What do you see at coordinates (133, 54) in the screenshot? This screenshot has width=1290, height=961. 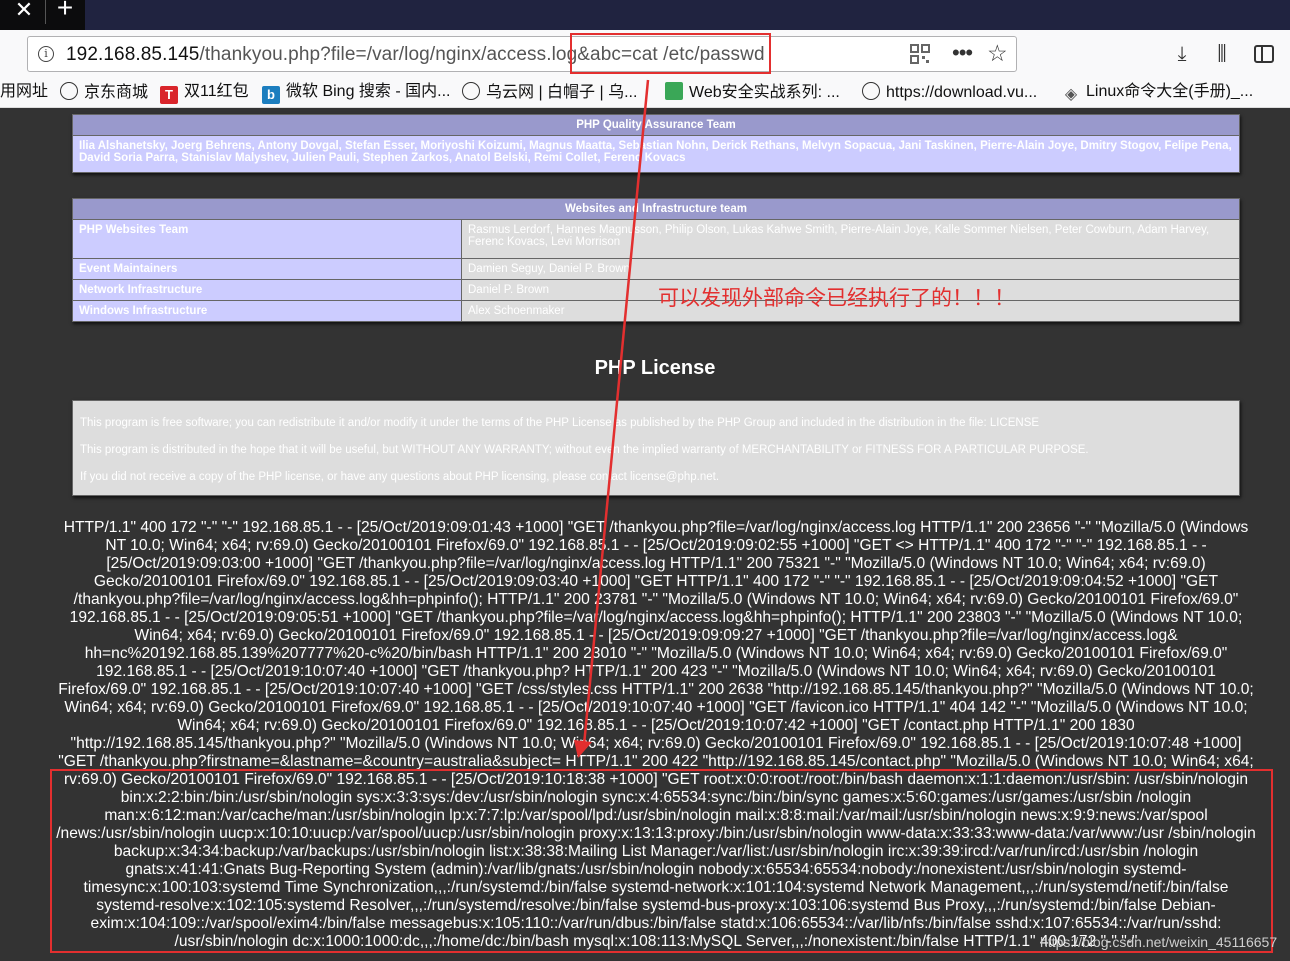 I see `url-host: 192.168.85.145` at bounding box center [133, 54].